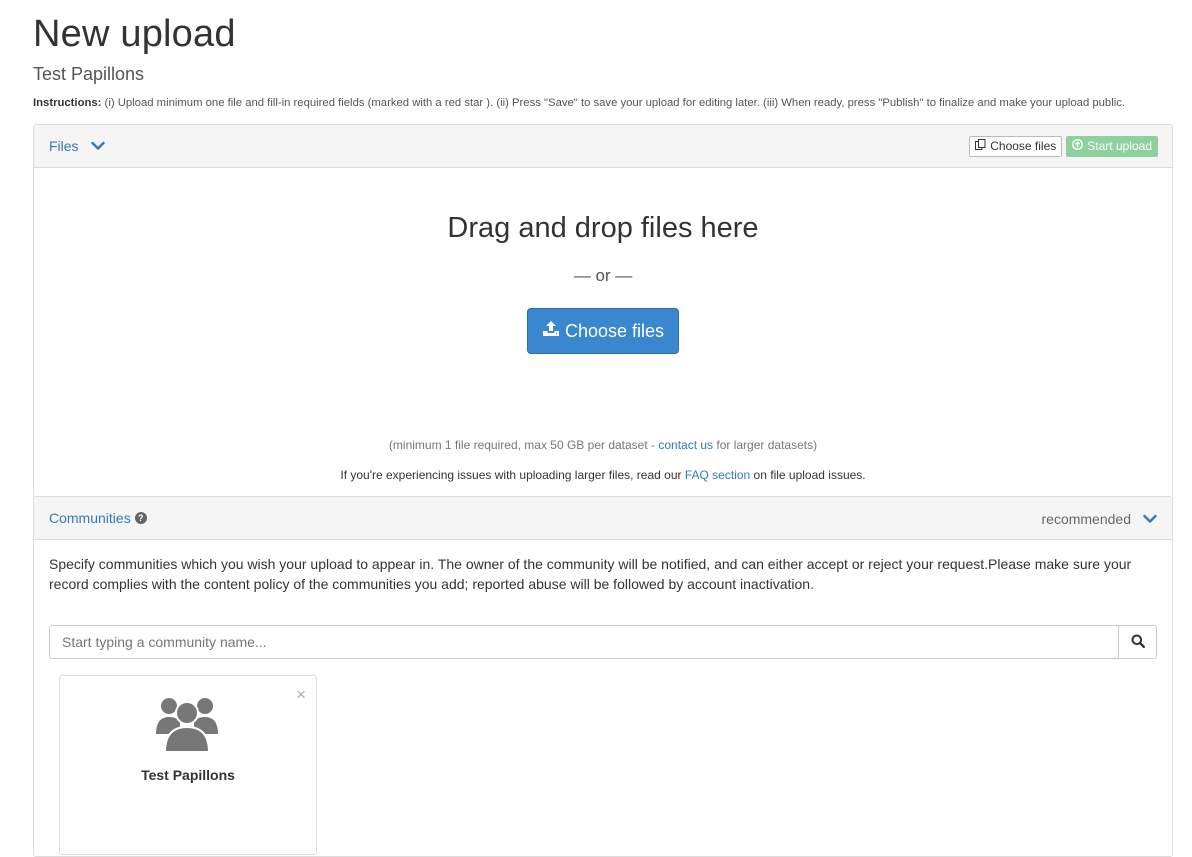 Image resolution: width=1192 pixels, height=857 pixels. What do you see at coordinates (603, 228) in the screenshot?
I see `drop-title: Drag and drop files here` at bounding box center [603, 228].